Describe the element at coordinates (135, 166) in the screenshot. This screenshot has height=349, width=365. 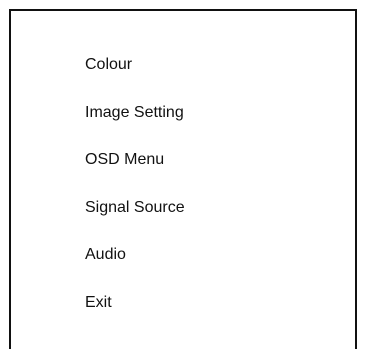
I see `menu-item-osd-menu: OSD Menu` at that location.